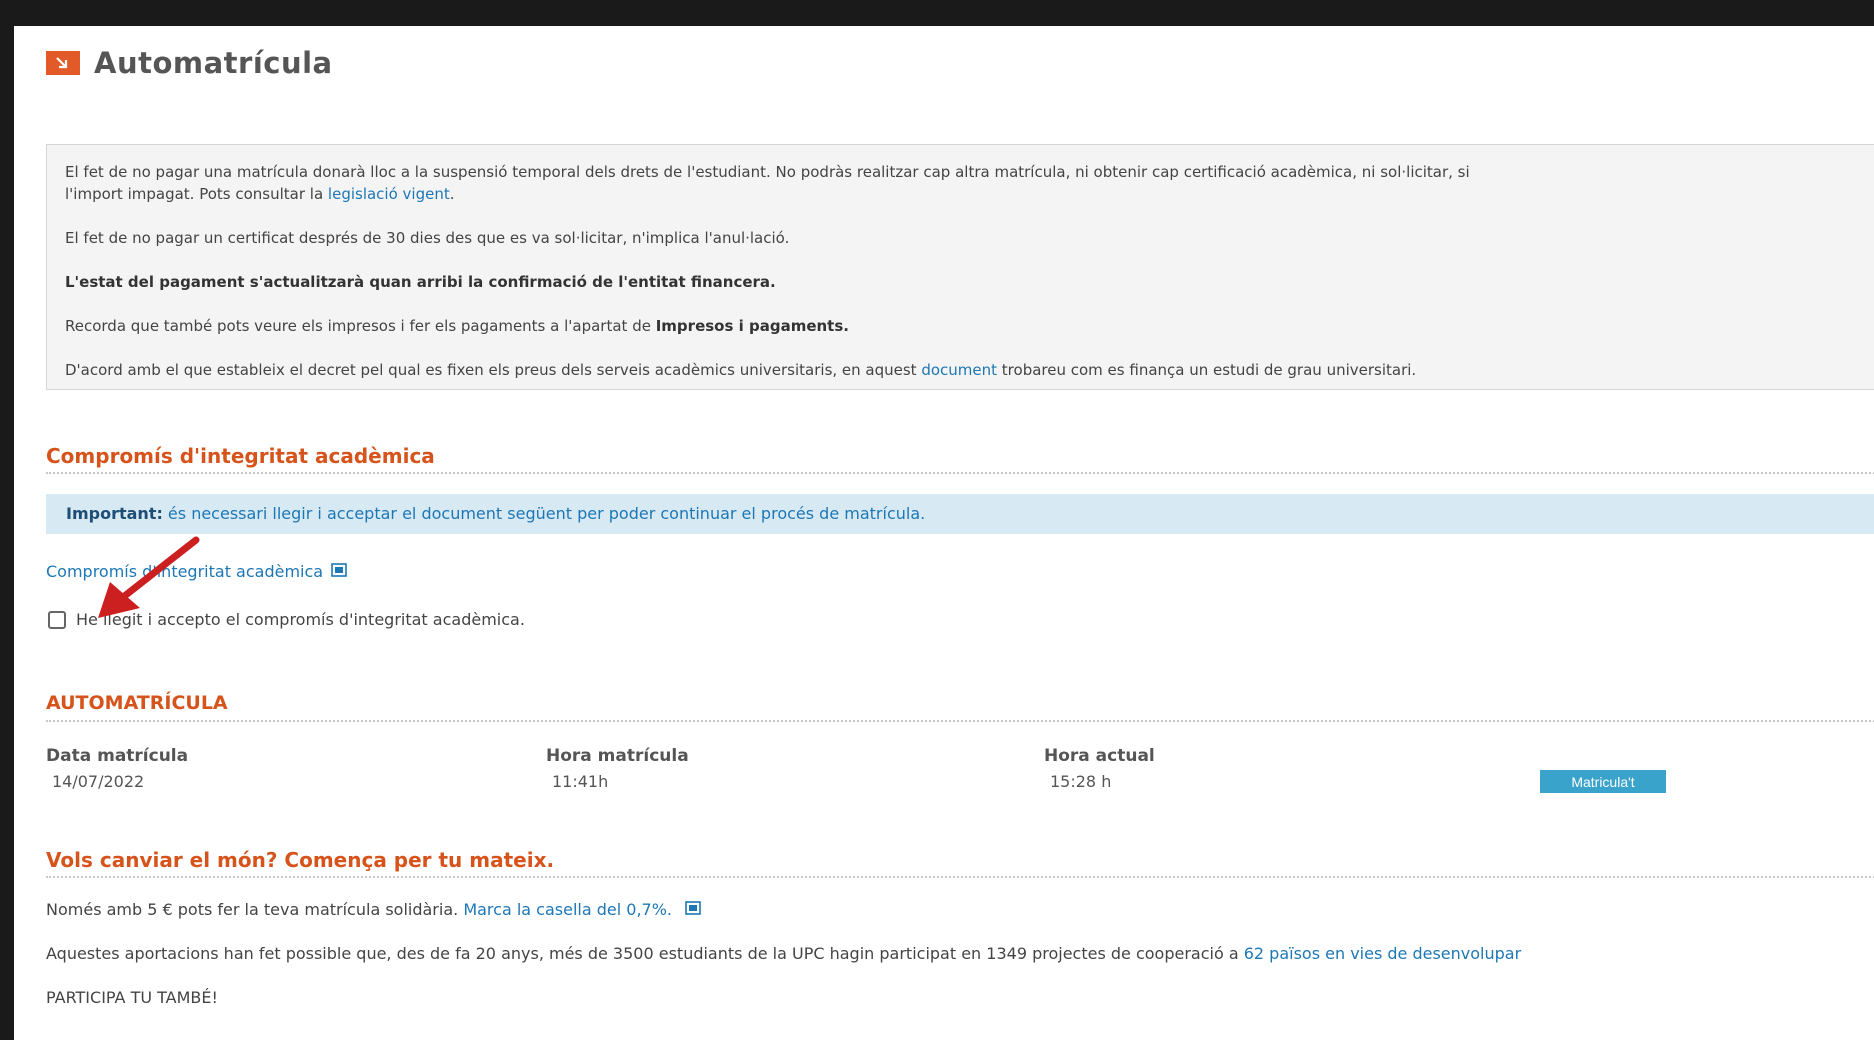  What do you see at coordinates (959, 370) in the screenshot?
I see `document-link: document` at bounding box center [959, 370].